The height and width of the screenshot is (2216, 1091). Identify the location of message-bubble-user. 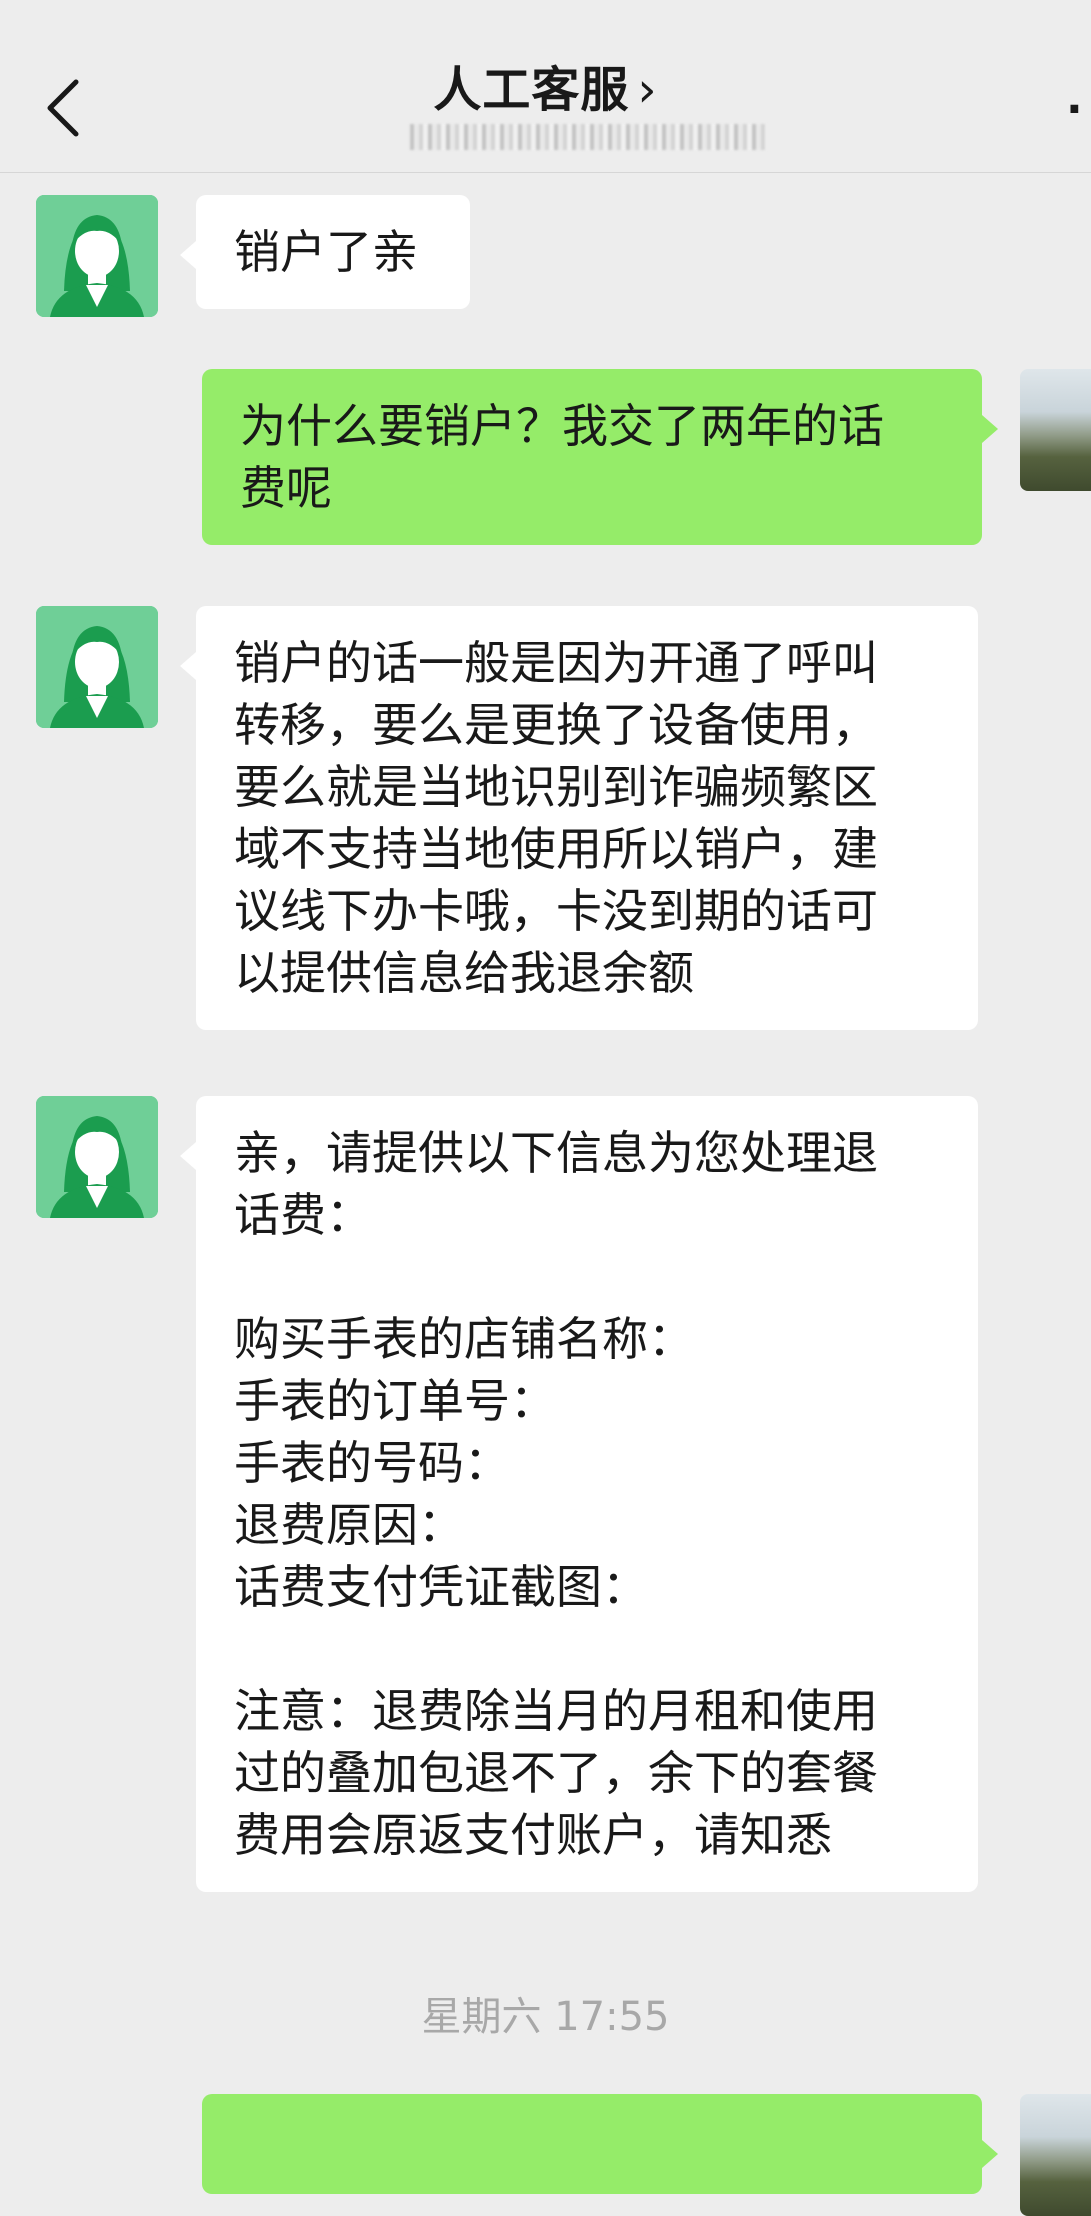
(600, 2144).